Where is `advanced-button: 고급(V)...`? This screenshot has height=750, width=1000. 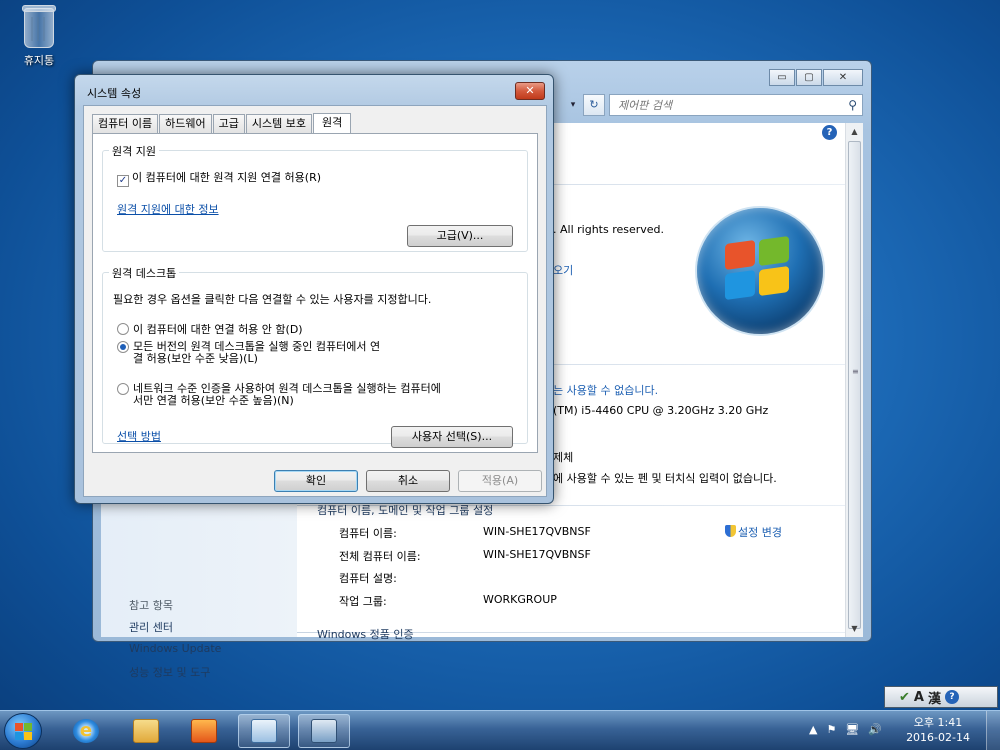 advanced-button: 고급(V)... is located at coordinates (460, 236).